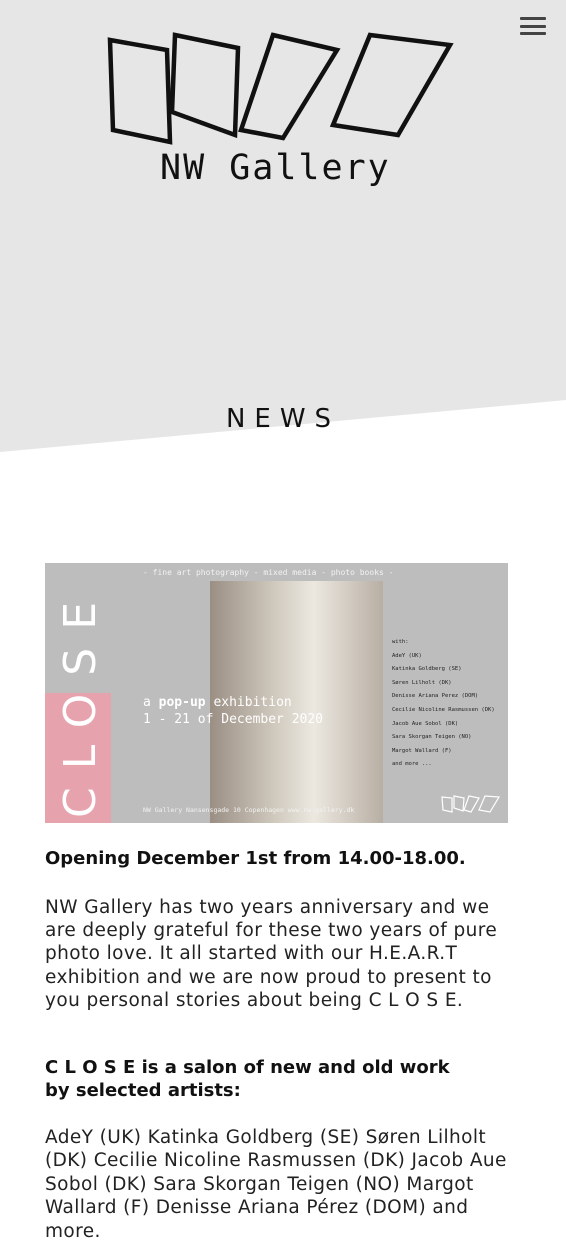  What do you see at coordinates (255, 858) in the screenshot?
I see `opening-info: Opening December 1st from 14.00-18.00.` at bounding box center [255, 858].